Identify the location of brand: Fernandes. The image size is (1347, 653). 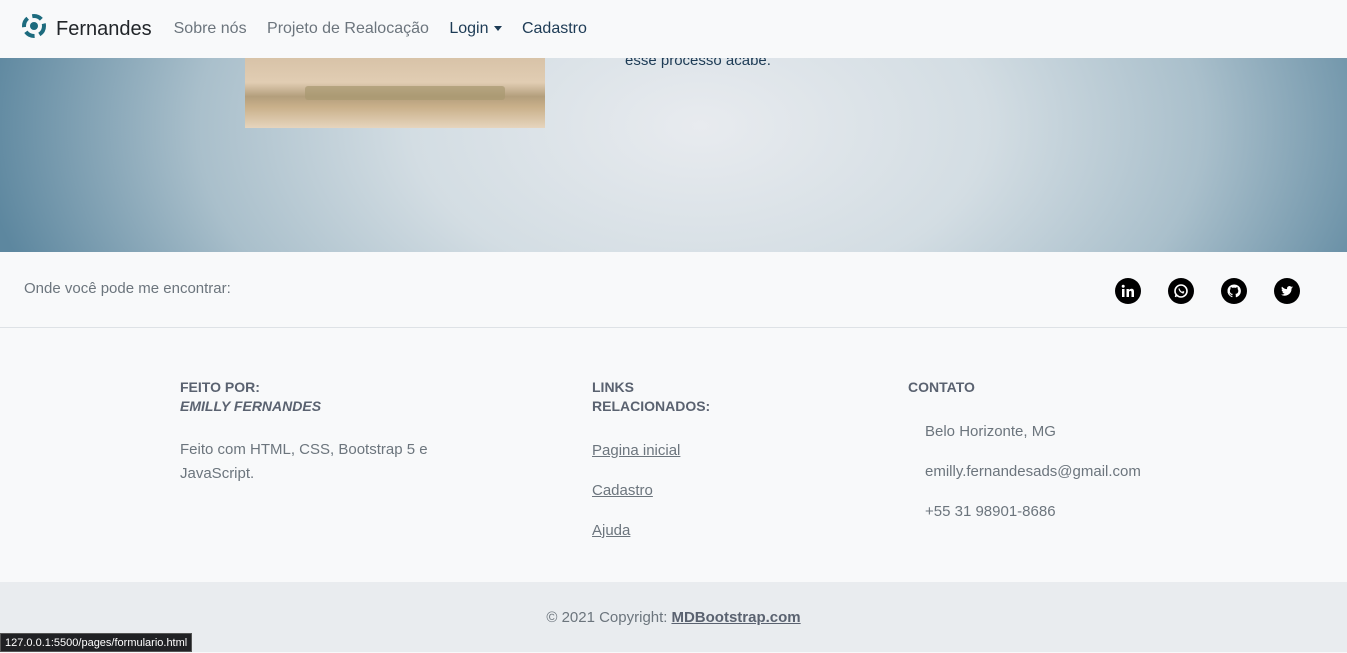
(87, 29).